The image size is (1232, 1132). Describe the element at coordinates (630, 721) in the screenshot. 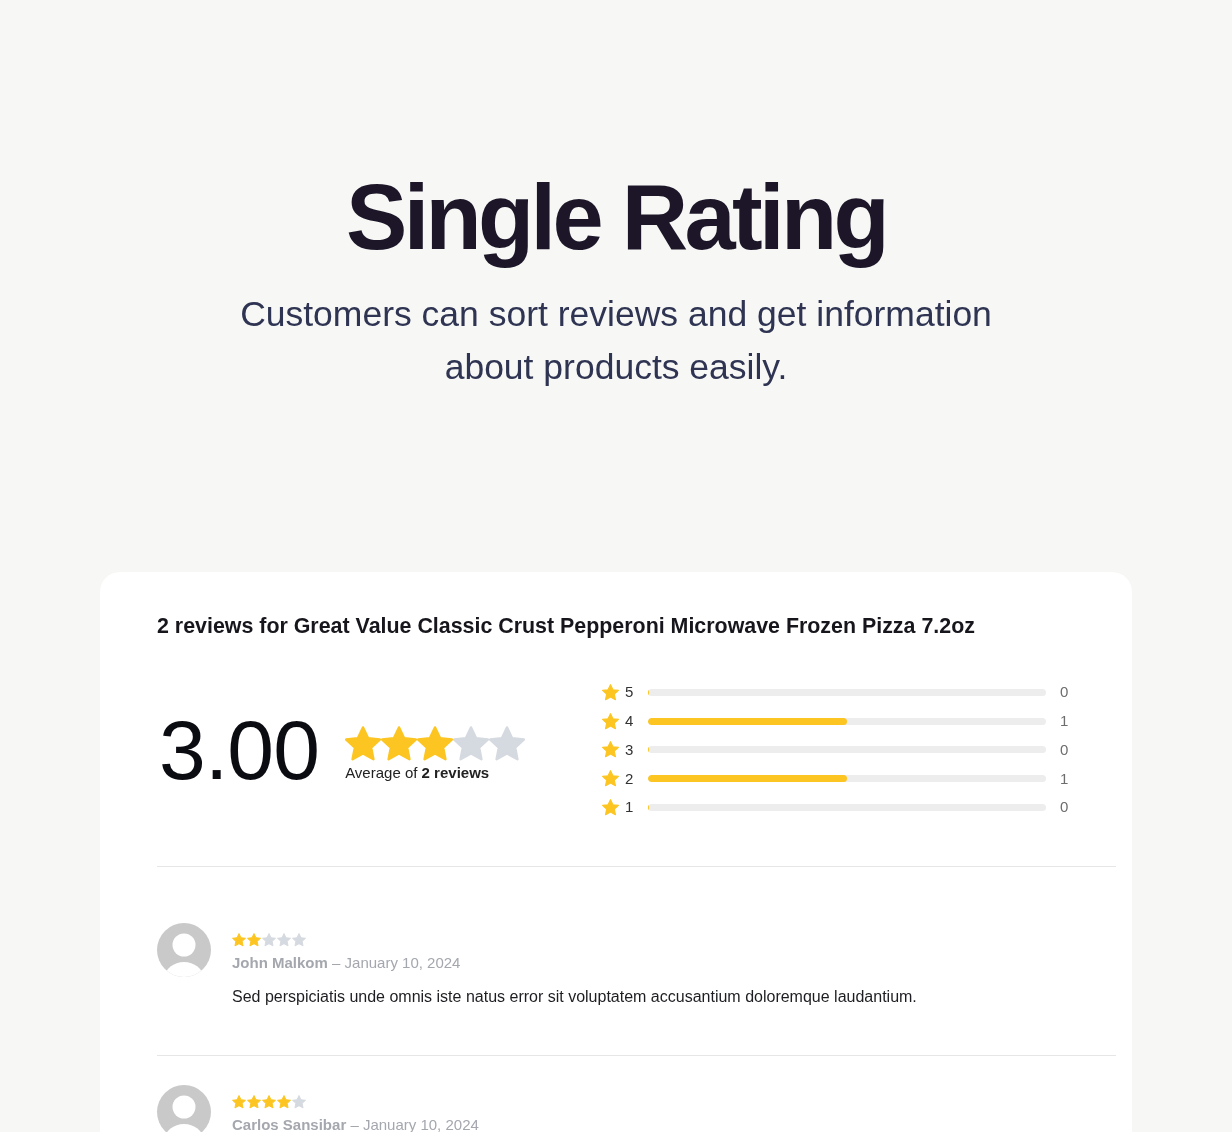

I see `star-level-label: 4` at that location.